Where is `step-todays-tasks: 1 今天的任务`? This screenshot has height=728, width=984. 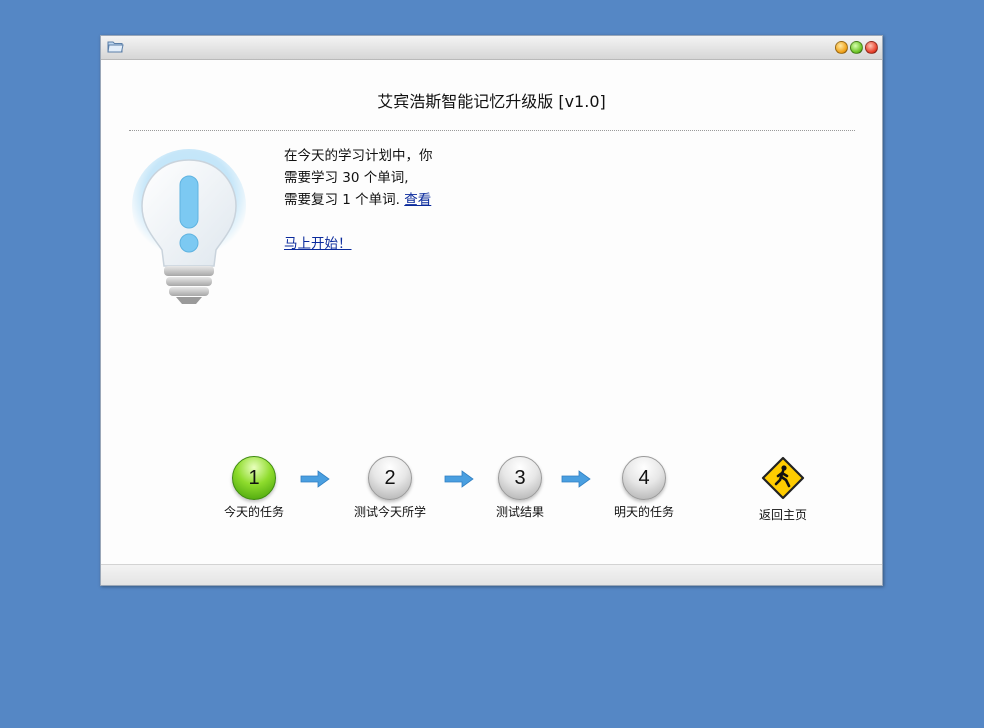
step-todays-tasks: 1 今天的任务 is located at coordinates (254, 488).